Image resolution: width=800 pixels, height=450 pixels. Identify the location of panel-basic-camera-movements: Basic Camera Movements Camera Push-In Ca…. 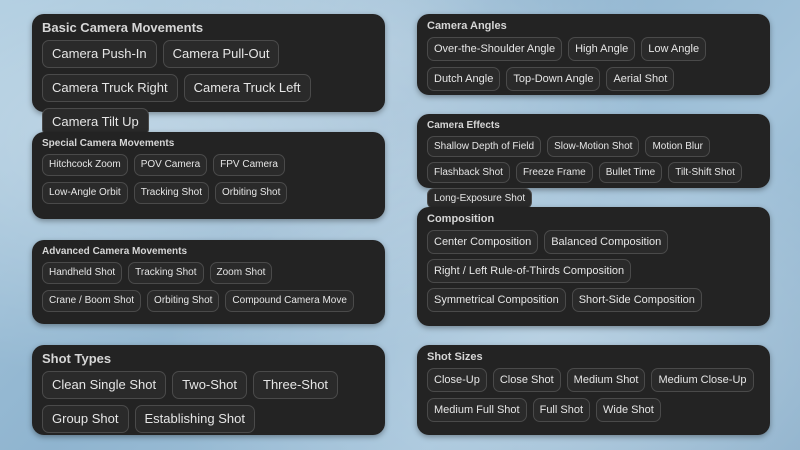
(208, 75).